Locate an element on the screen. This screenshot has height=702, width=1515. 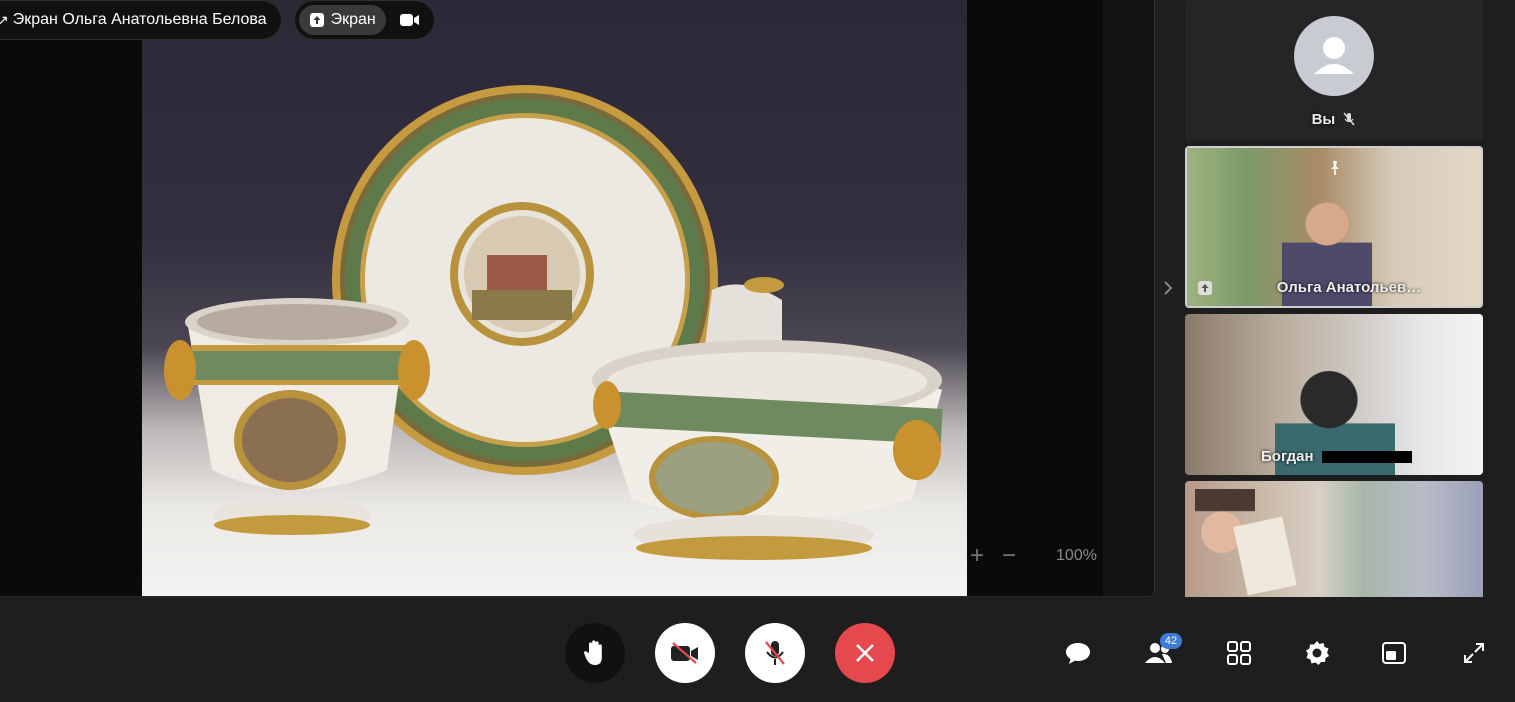
share-gutter is located at coordinates (1128, 298).